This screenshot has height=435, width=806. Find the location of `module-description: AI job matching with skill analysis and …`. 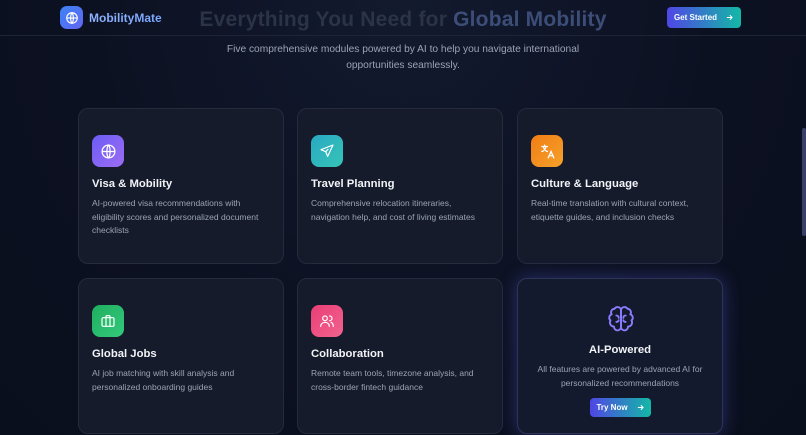

module-description: AI job matching with skill analysis and … is located at coordinates (163, 380).